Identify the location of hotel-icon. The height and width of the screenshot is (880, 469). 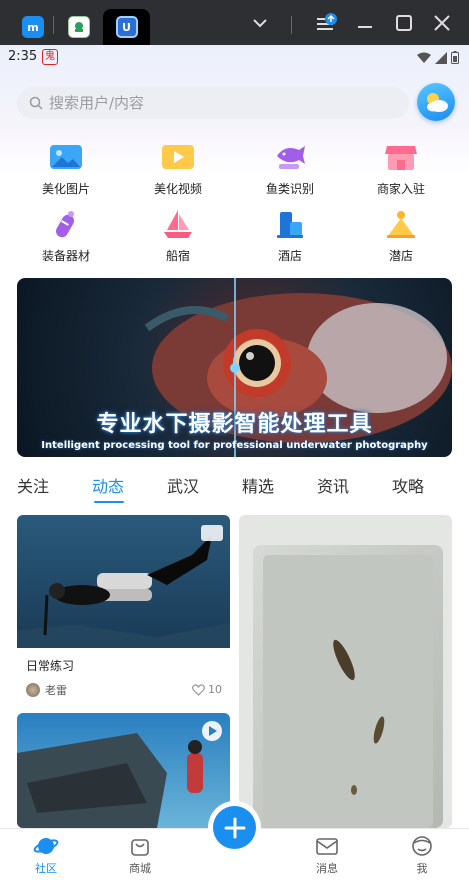
(290, 224).